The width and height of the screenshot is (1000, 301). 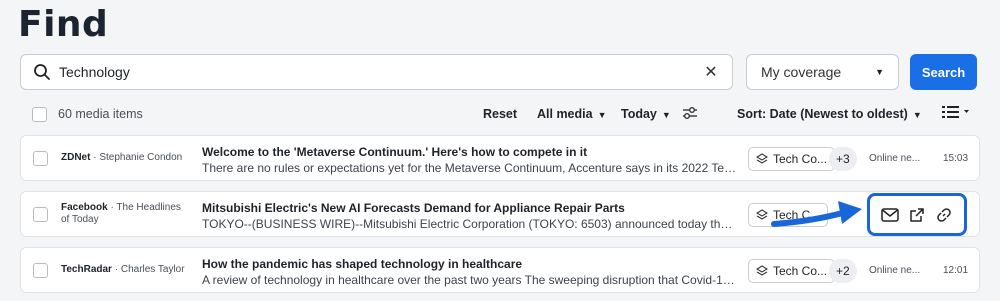 What do you see at coordinates (956, 270) in the screenshot?
I see `publish-time: 12:01` at bounding box center [956, 270].